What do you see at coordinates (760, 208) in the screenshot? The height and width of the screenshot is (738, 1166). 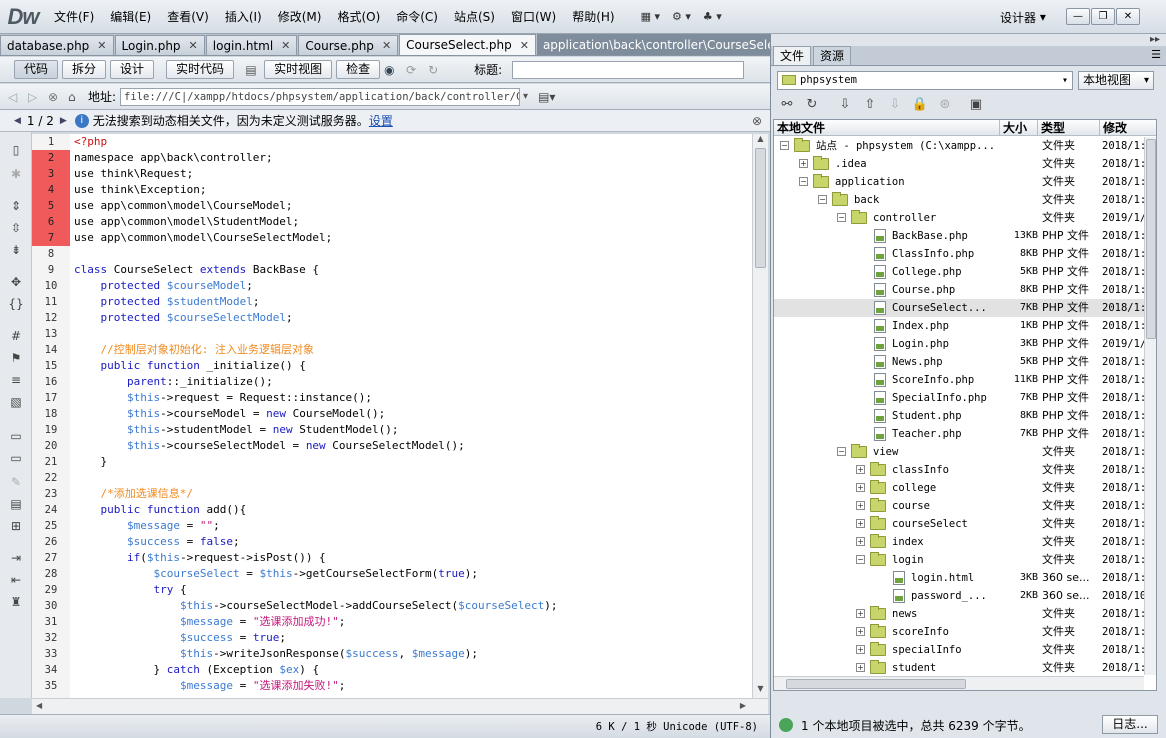 I see `editor-scroll-thumb` at bounding box center [760, 208].